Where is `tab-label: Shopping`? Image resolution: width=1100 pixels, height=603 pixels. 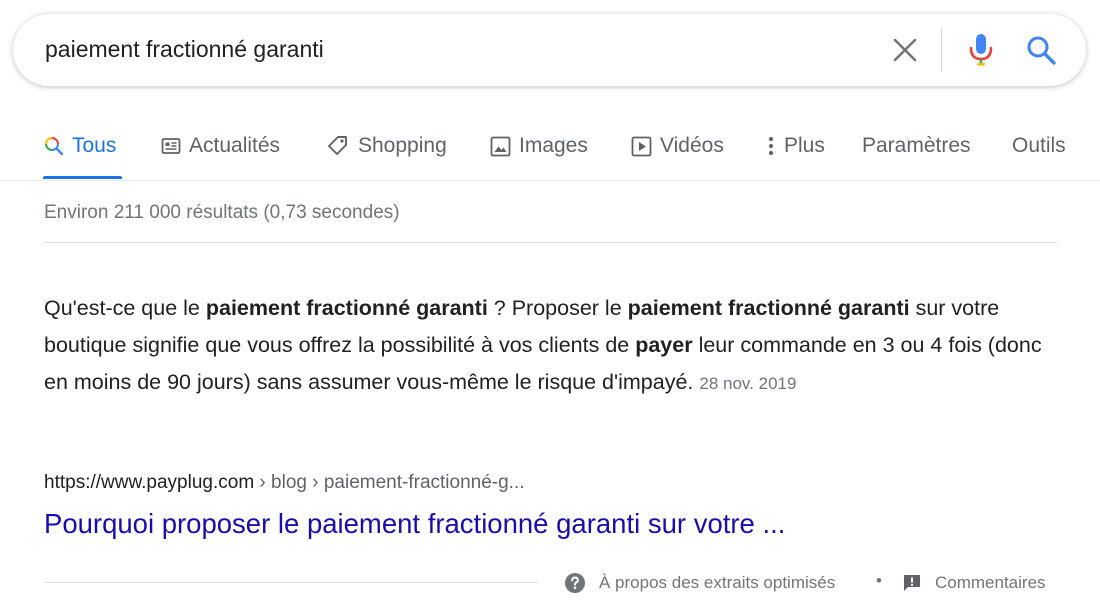
tab-label: Shopping is located at coordinates (402, 145).